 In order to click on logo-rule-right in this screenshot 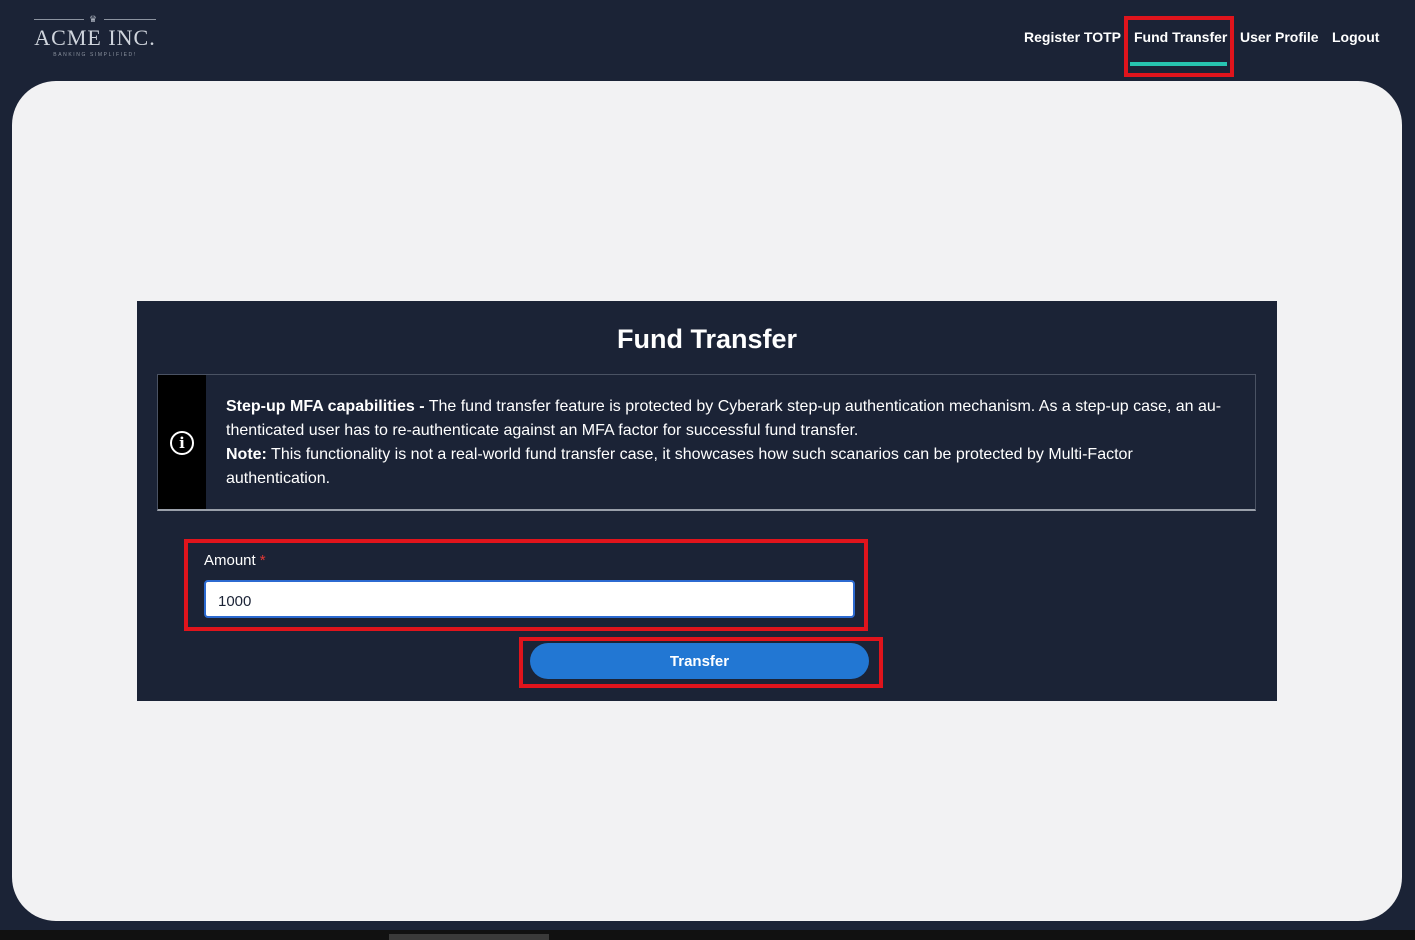, I will do `click(130, 19)`.